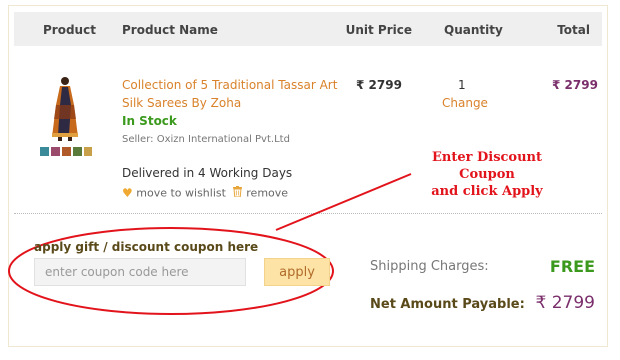 The width and height of the screenshot is (620, 360). Describe the element at coordinates (565, 303) in the screenshot. I see `net-amount-value: ₹ 2799` at that location.